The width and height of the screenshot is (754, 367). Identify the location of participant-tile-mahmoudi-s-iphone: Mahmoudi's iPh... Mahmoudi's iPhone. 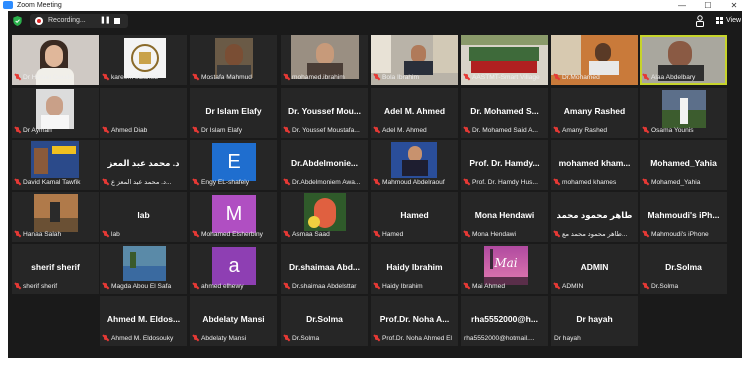
(683, 217).